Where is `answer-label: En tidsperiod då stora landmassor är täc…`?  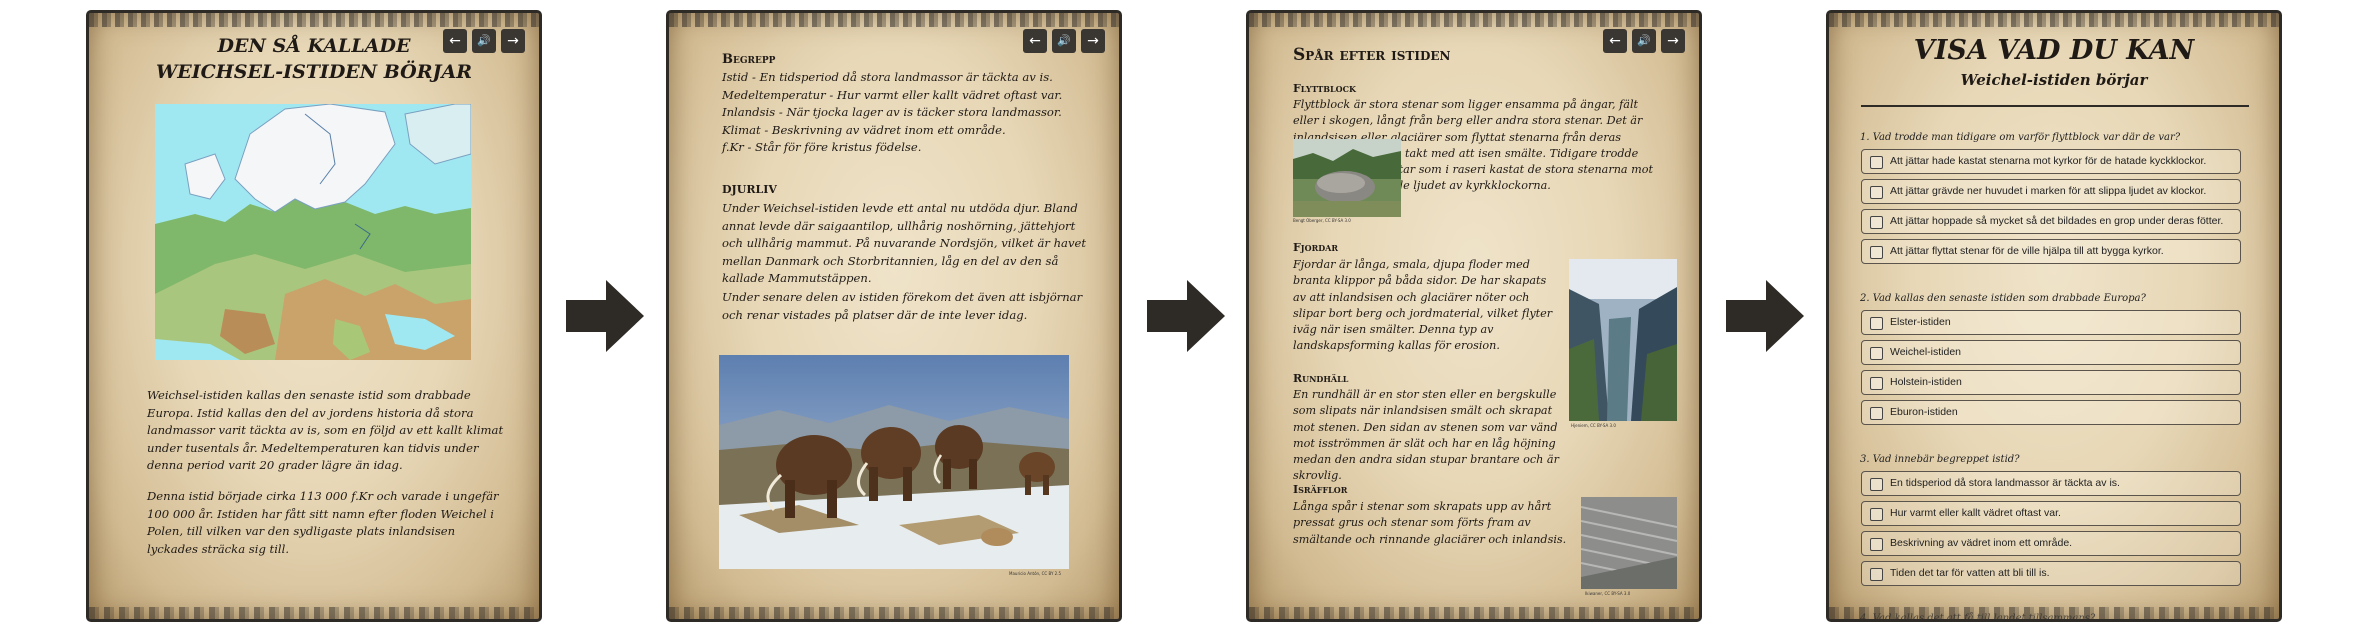
answer-label: En tidsperiod då stora landmassor är täc… is located at coordinates (2005, 483).